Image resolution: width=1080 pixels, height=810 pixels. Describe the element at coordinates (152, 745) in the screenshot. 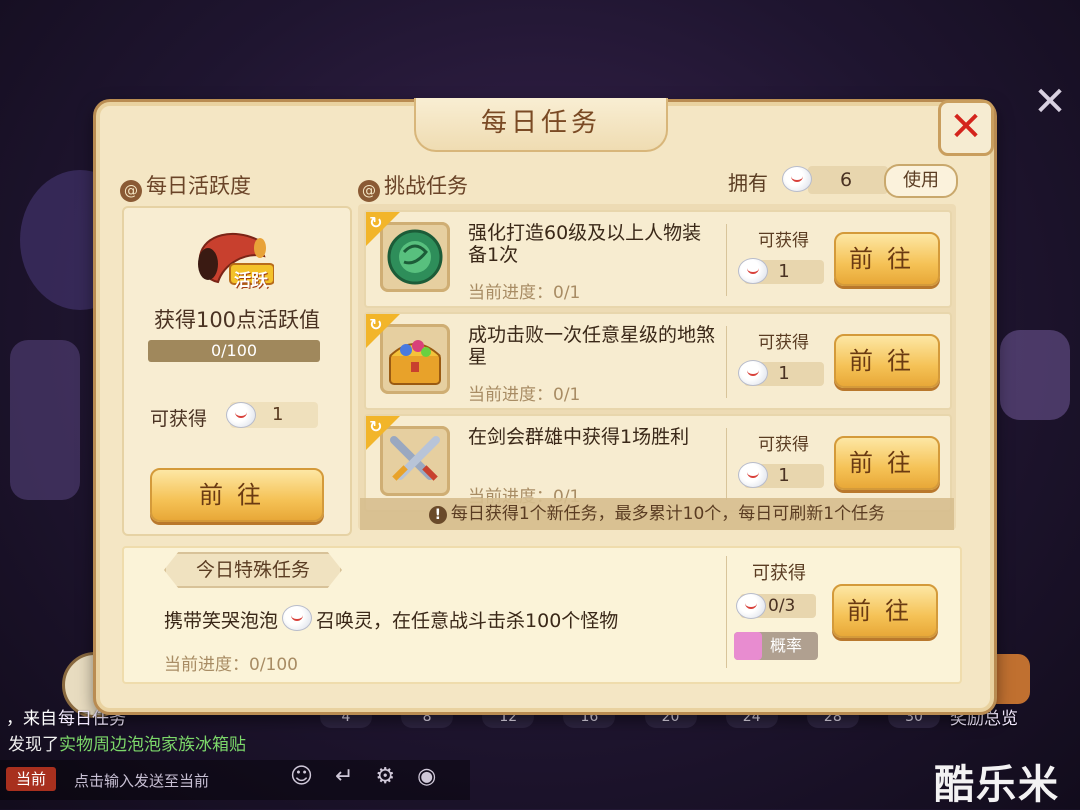

I see `chat-item-link: 实物周边泡泡家族冰箱贴` at that location.